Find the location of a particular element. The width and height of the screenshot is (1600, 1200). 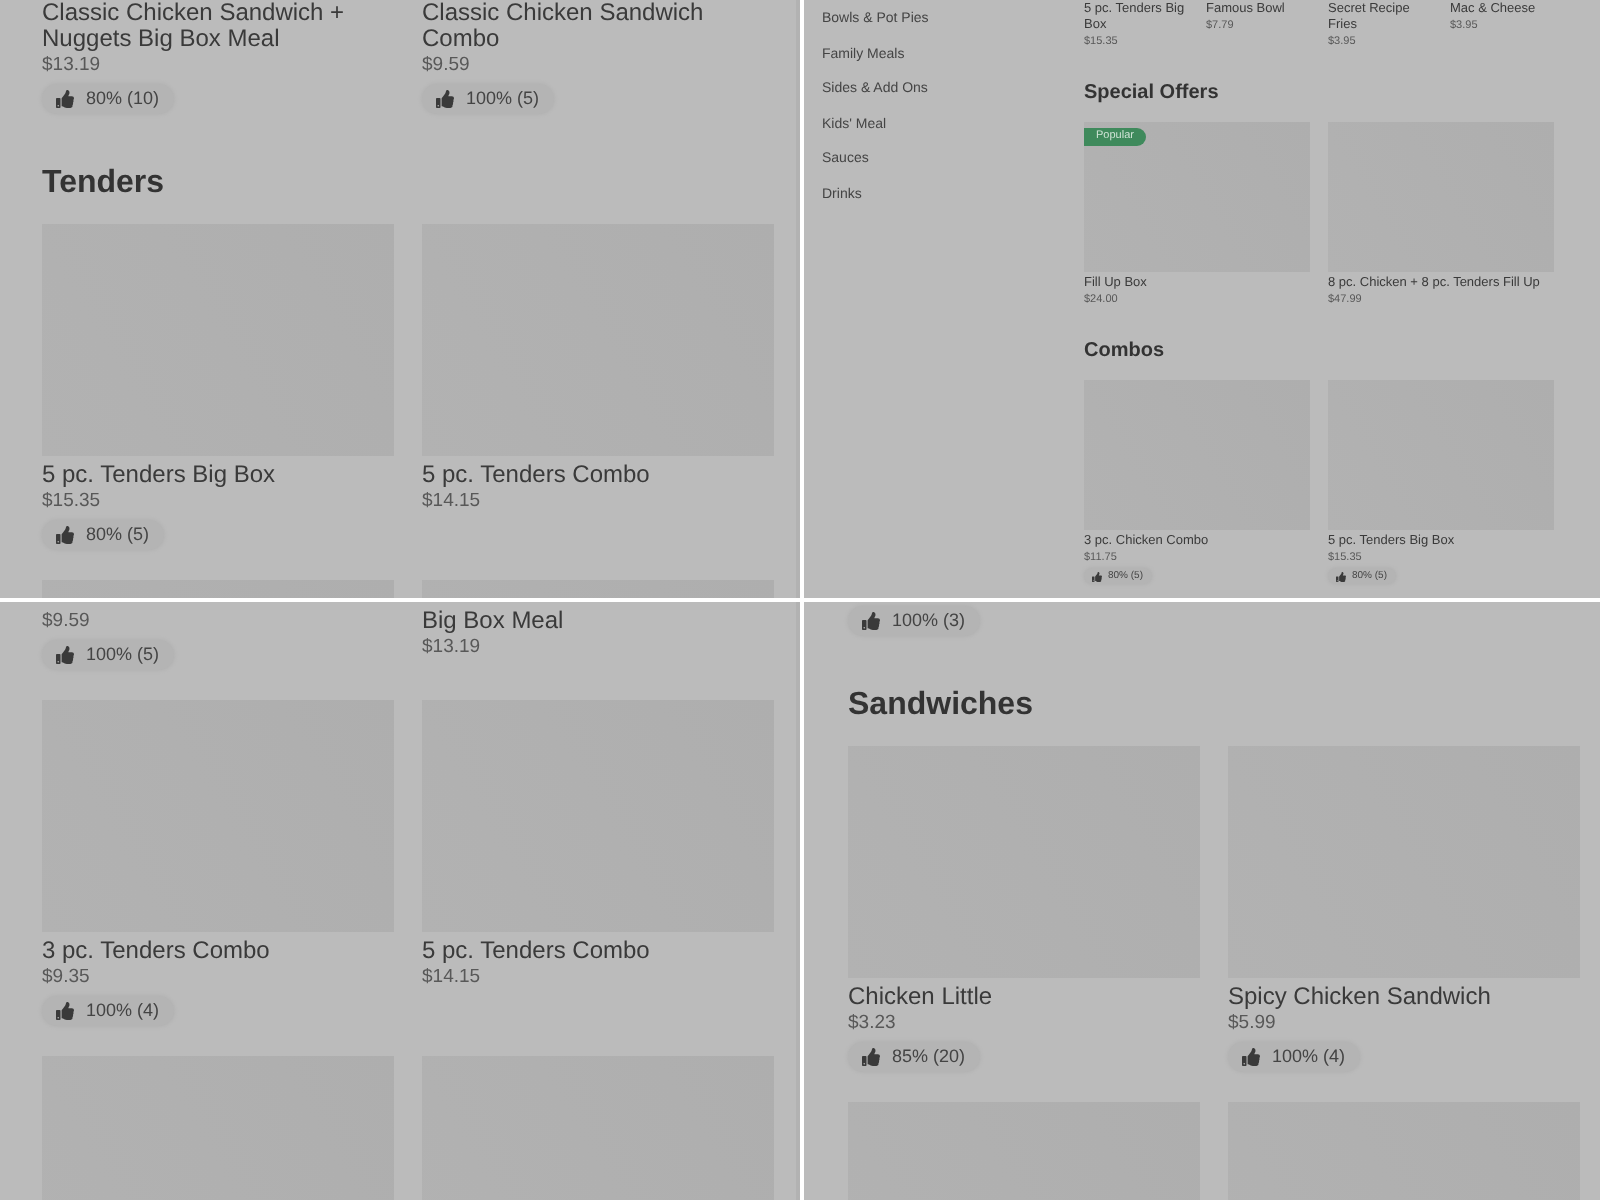

item-name: Classic Chicken Sandwich Combo is located at coordinates (598, 26).